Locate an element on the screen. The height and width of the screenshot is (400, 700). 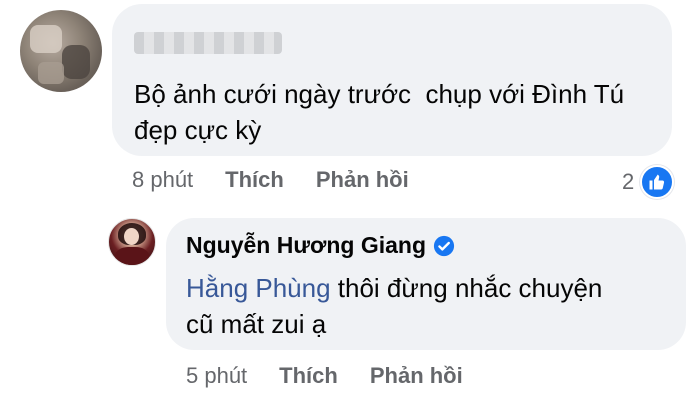
reaction-count: 2 is located at coordinates (628, 181).